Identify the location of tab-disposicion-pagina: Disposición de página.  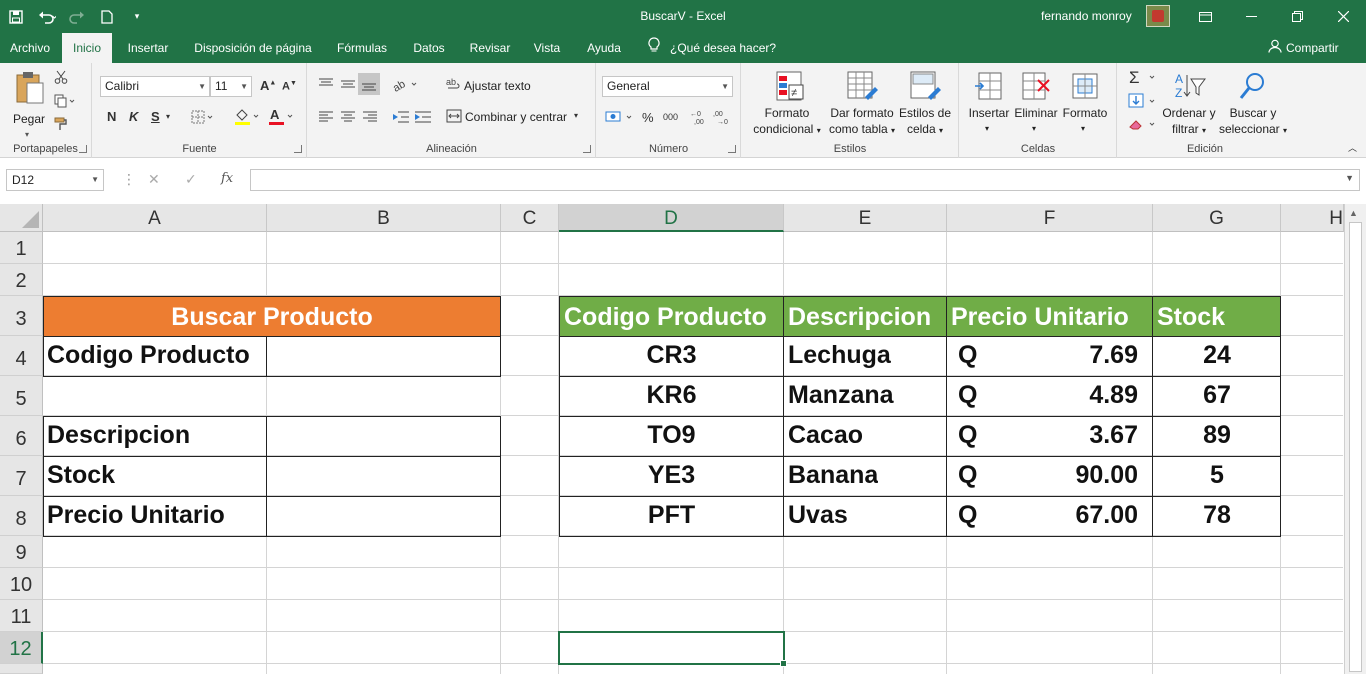
(253, 48).